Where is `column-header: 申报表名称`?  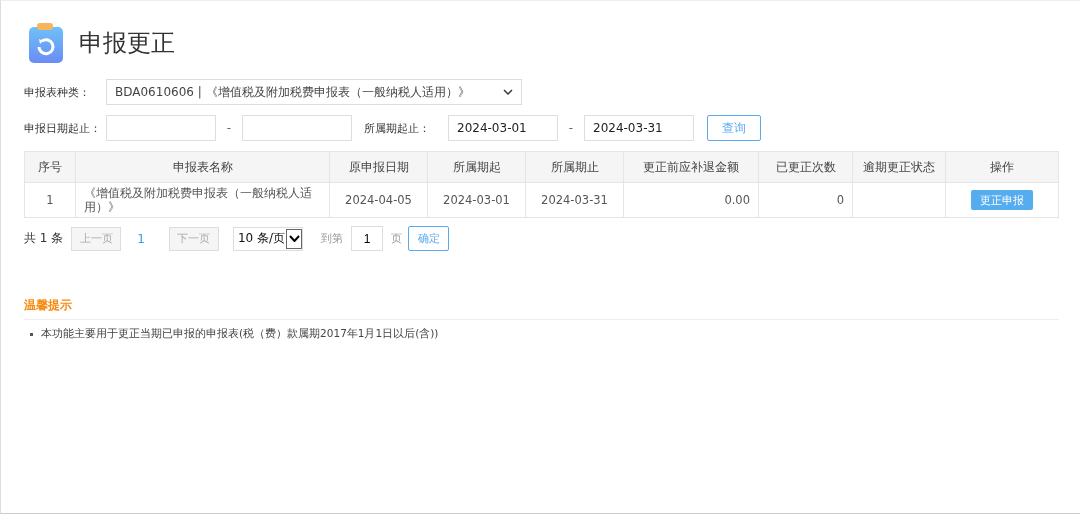
column-header: 申报表名称 is located at coordinates (202, 167).